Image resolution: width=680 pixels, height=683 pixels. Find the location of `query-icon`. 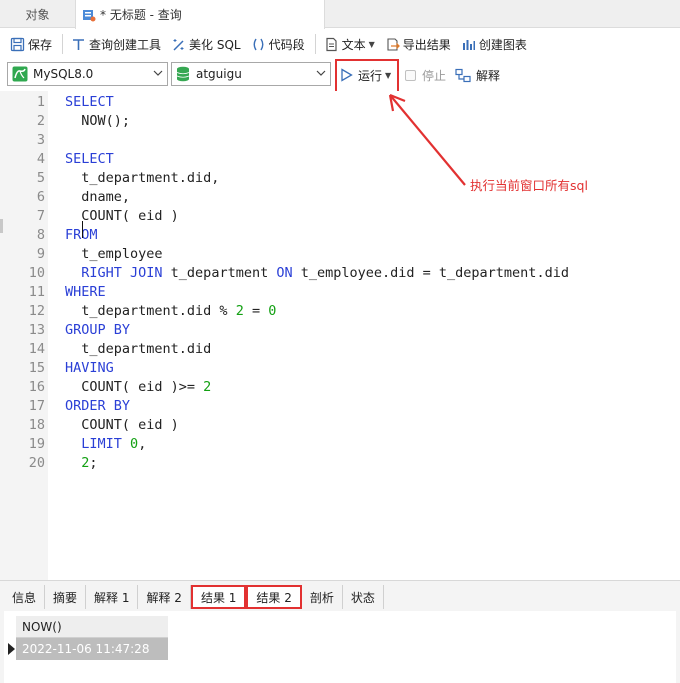

query-icon is located at coordinates (89, 15).